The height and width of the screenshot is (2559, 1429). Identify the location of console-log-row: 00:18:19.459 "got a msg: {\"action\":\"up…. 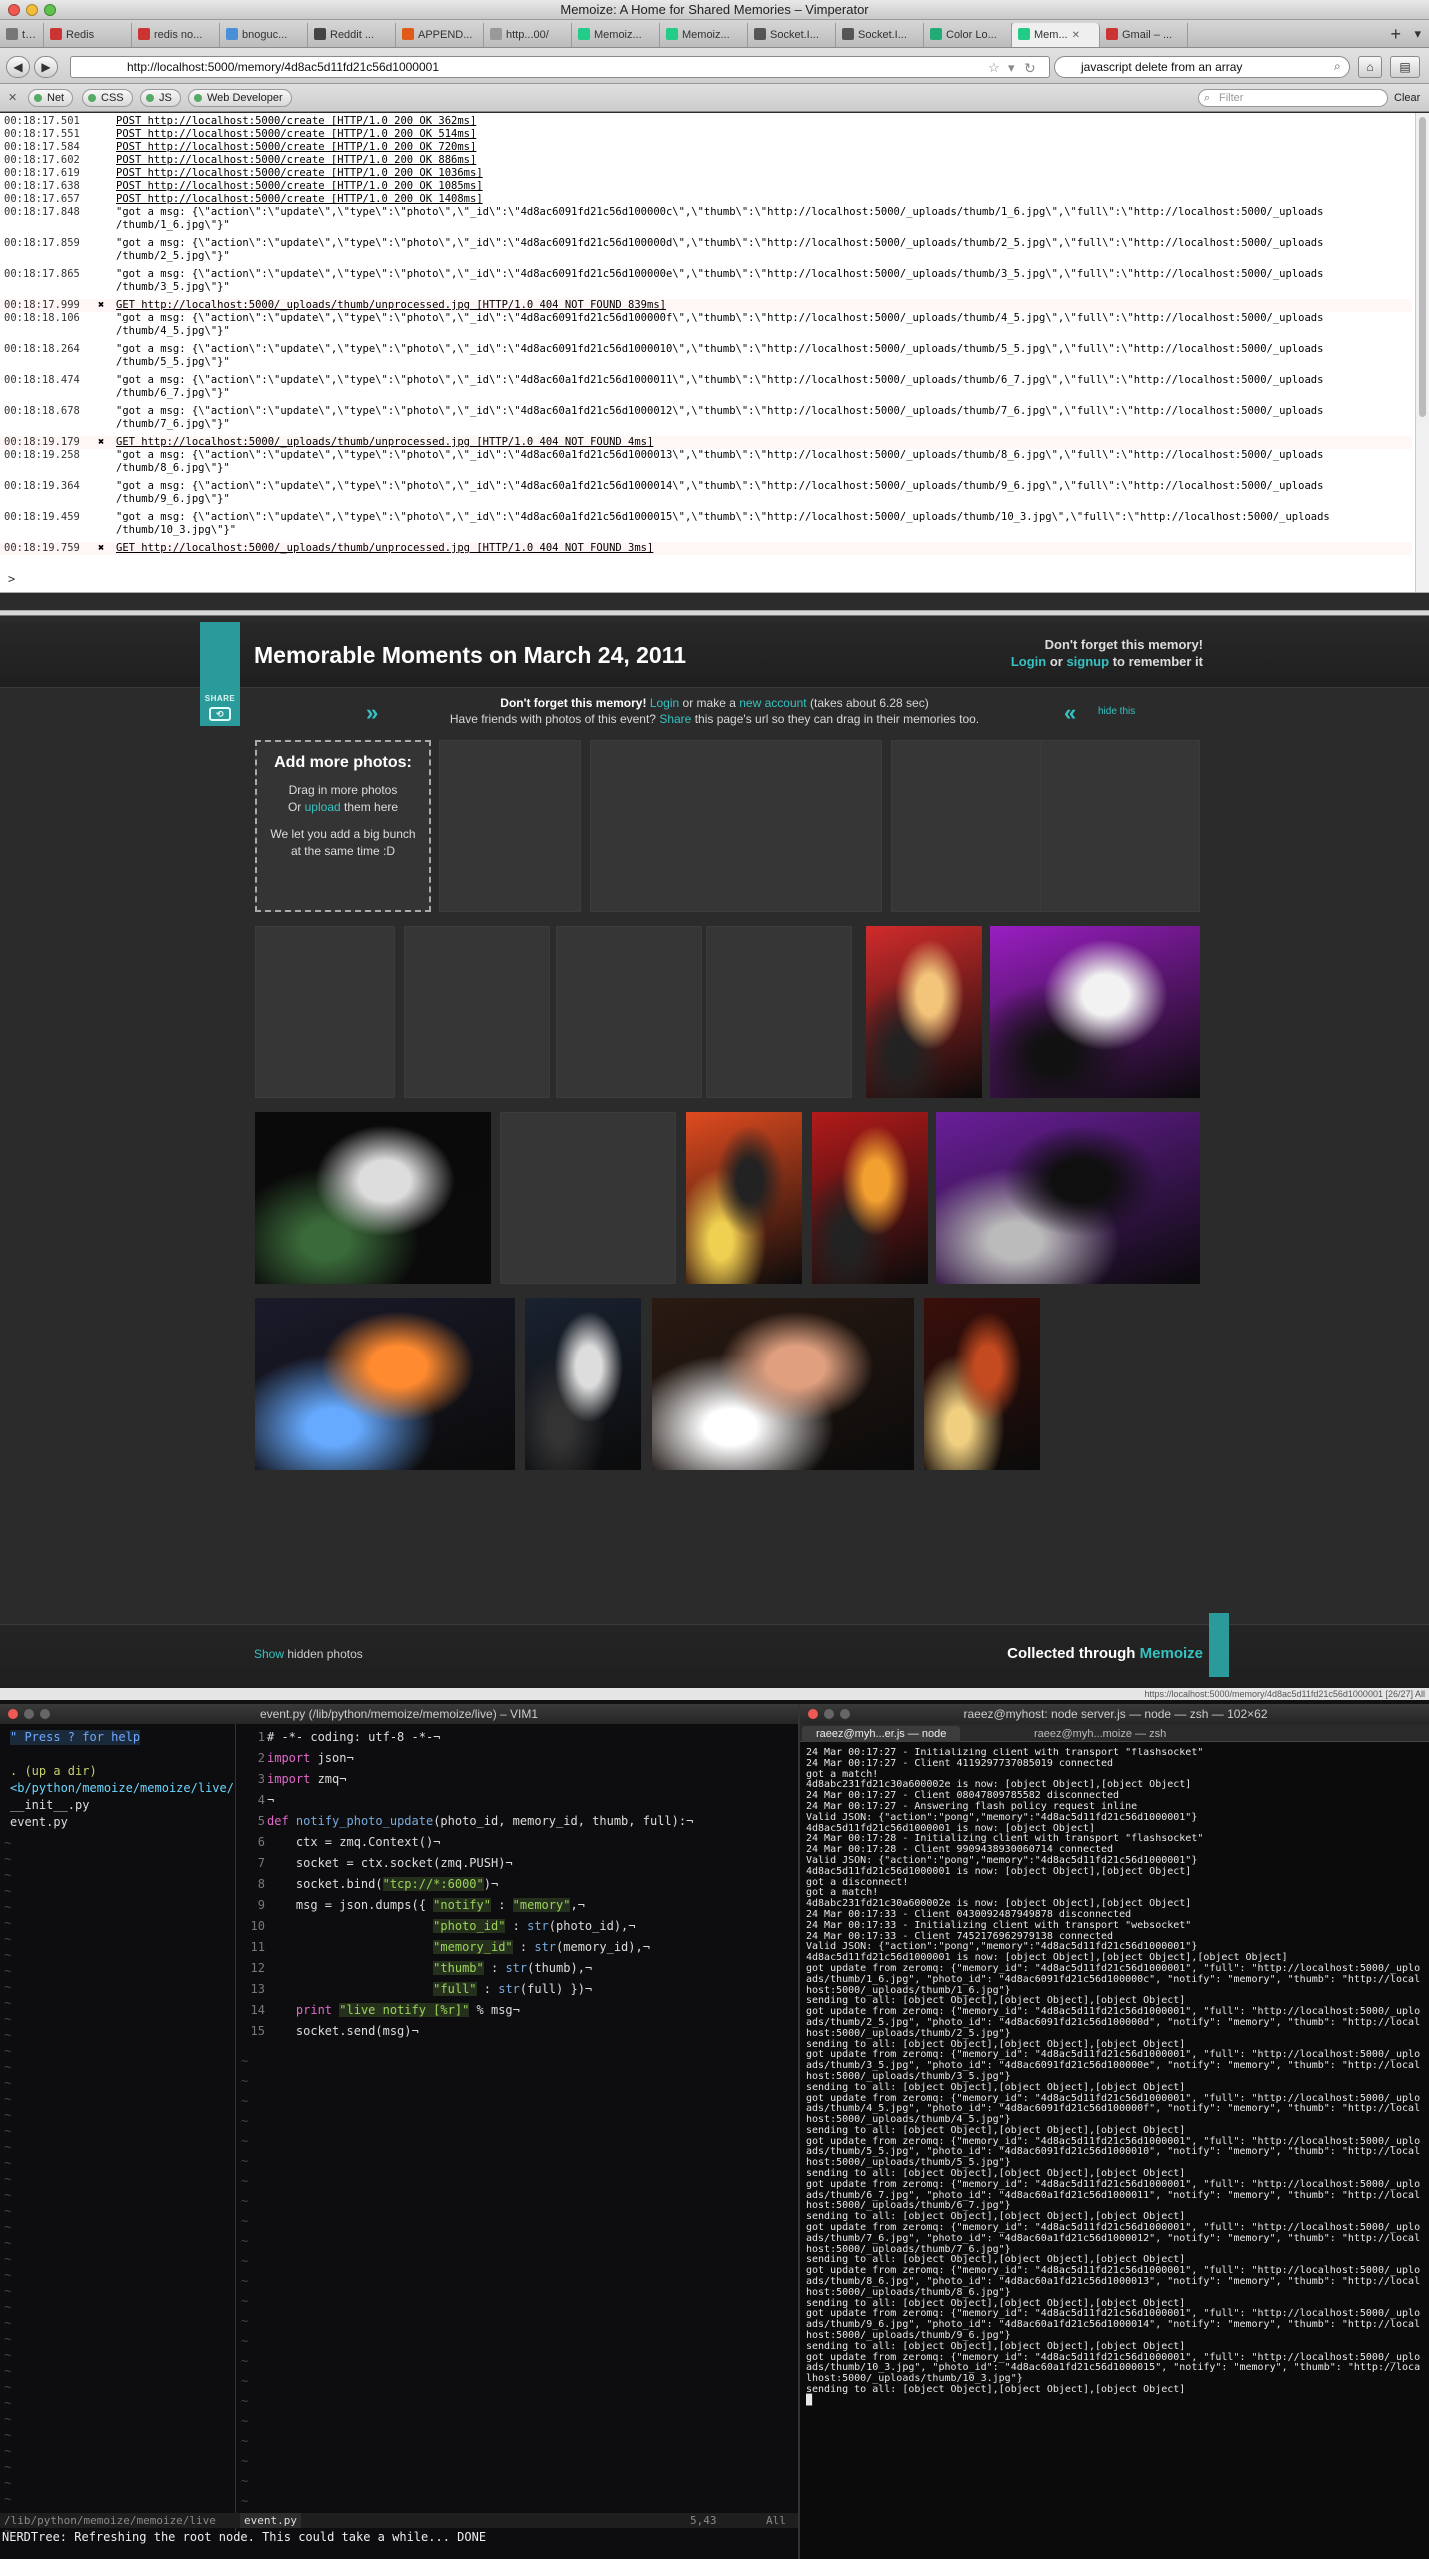
(706, 524).